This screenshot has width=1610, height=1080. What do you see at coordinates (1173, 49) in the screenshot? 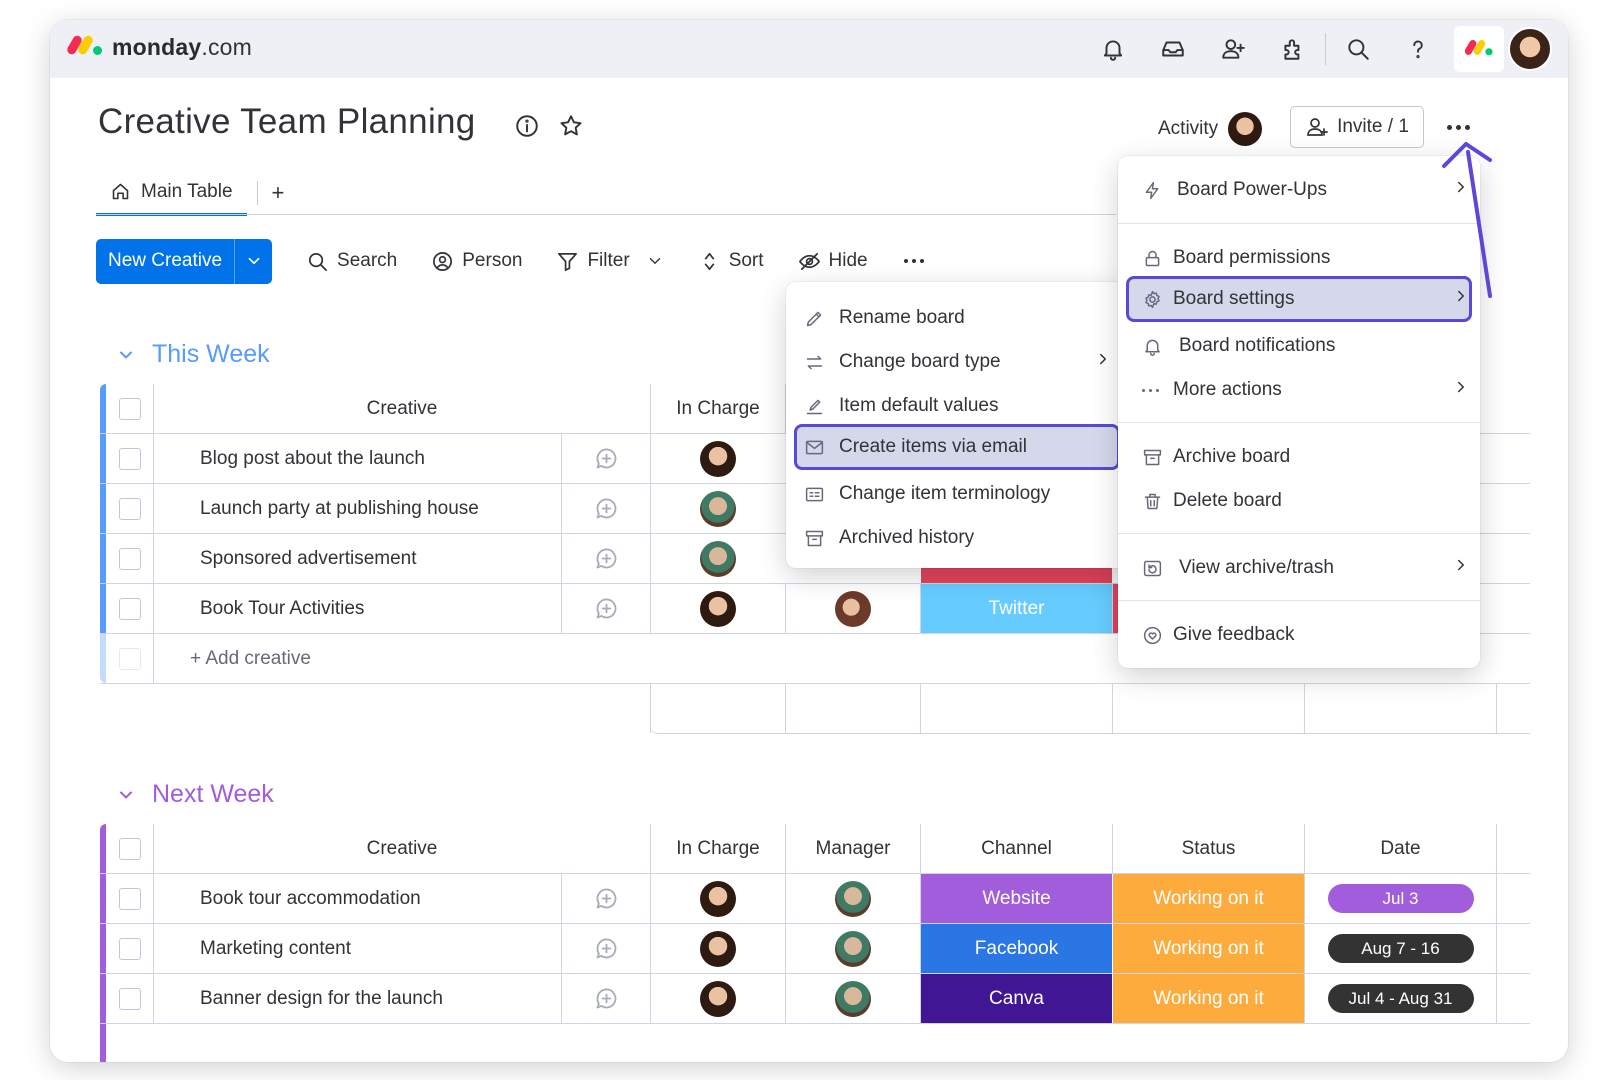
I see `inbox-icon` at bounding box center [1173, 49].